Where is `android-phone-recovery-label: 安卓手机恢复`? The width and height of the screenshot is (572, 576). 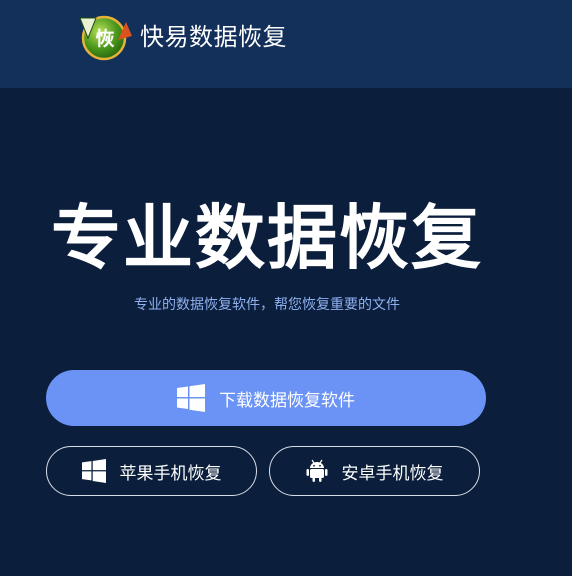
android-phone-recovery-label: 安卓手机恢复 is located at coordinates (392, 473).